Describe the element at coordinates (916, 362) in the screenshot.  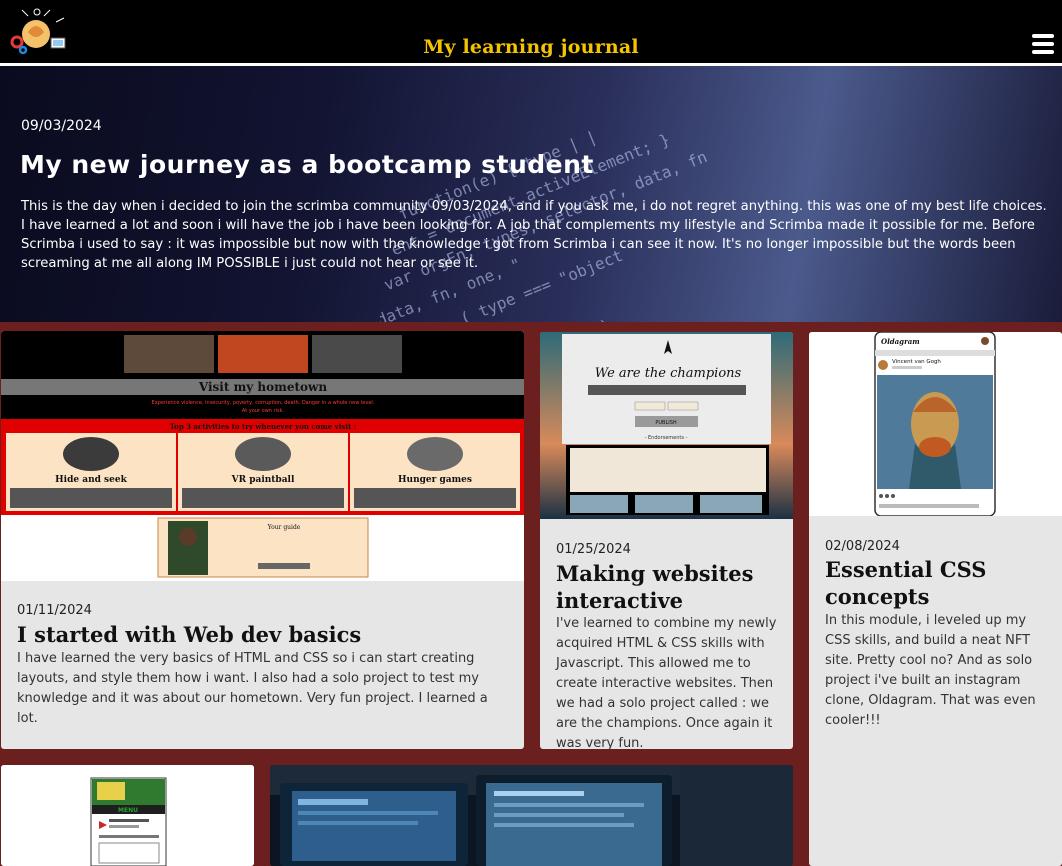
I see `thumb-user: Vincent van Gogh` at that location.